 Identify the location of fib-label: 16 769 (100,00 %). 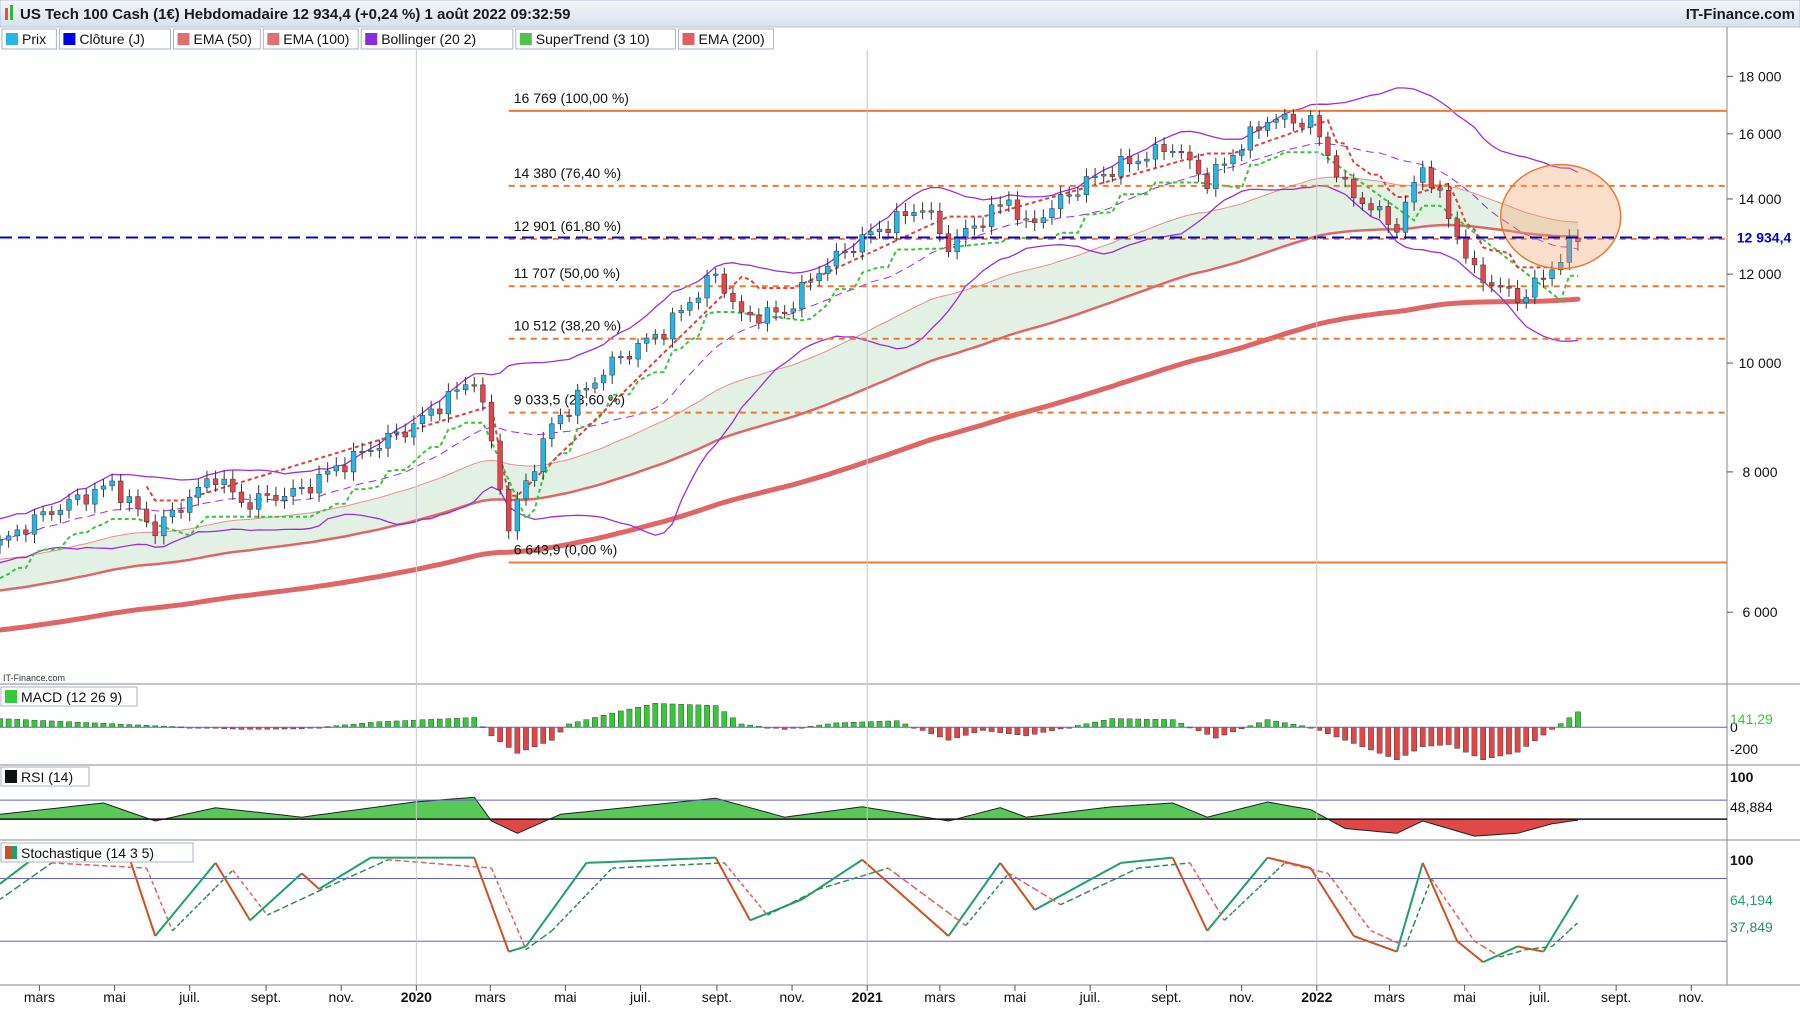
(571, 98).